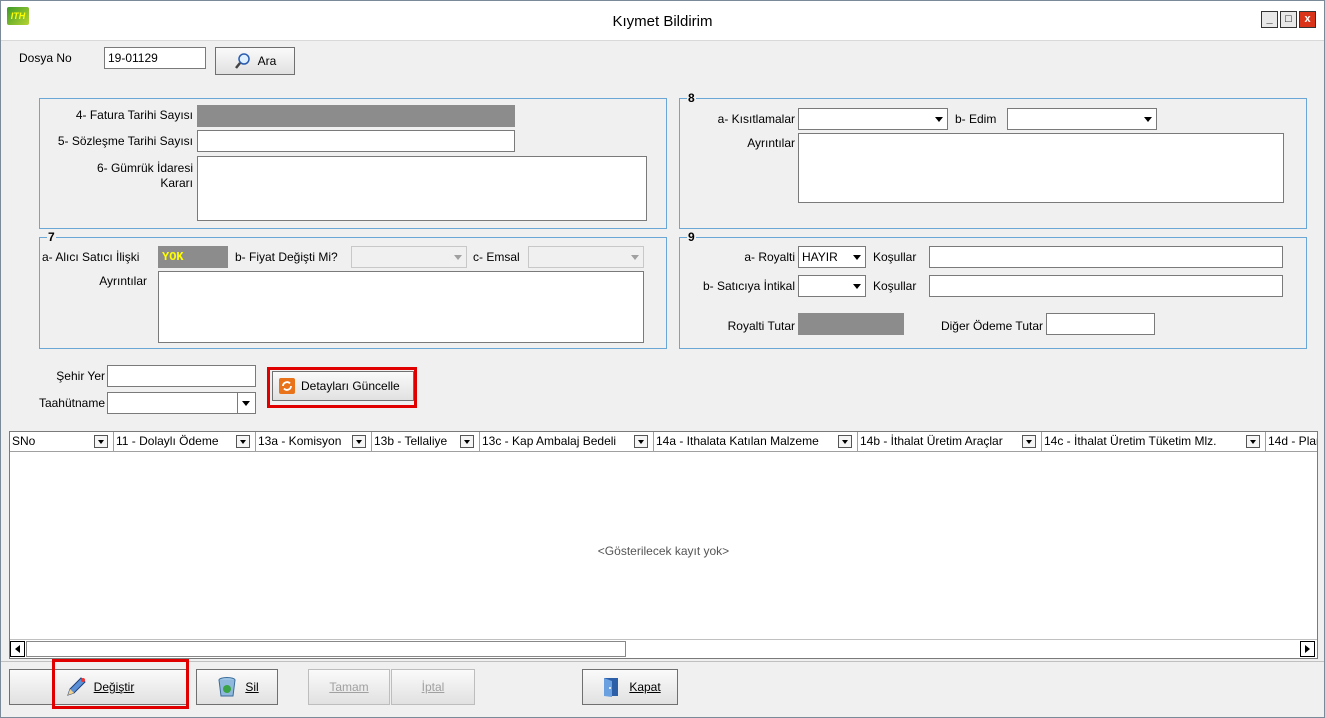 This screenshot has height=718, width=1325. Describe the element at coordinates (326, 649) in the screenshot. I see `scroll-thumb` at that location.